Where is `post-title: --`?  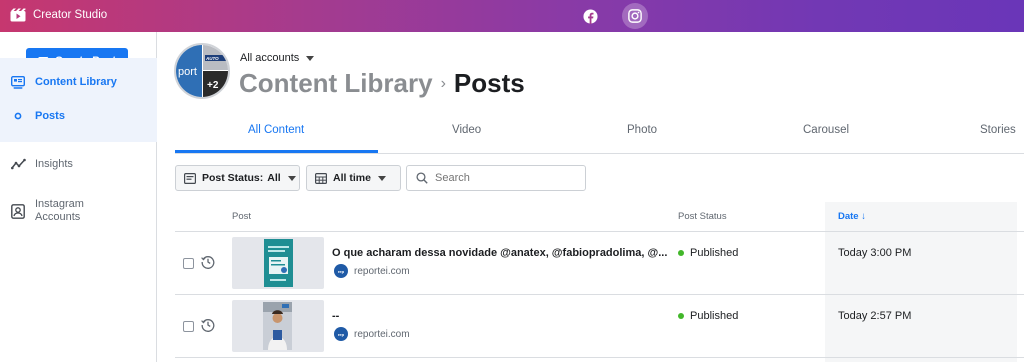
post-title: -- is located at coordinates (335, 316).